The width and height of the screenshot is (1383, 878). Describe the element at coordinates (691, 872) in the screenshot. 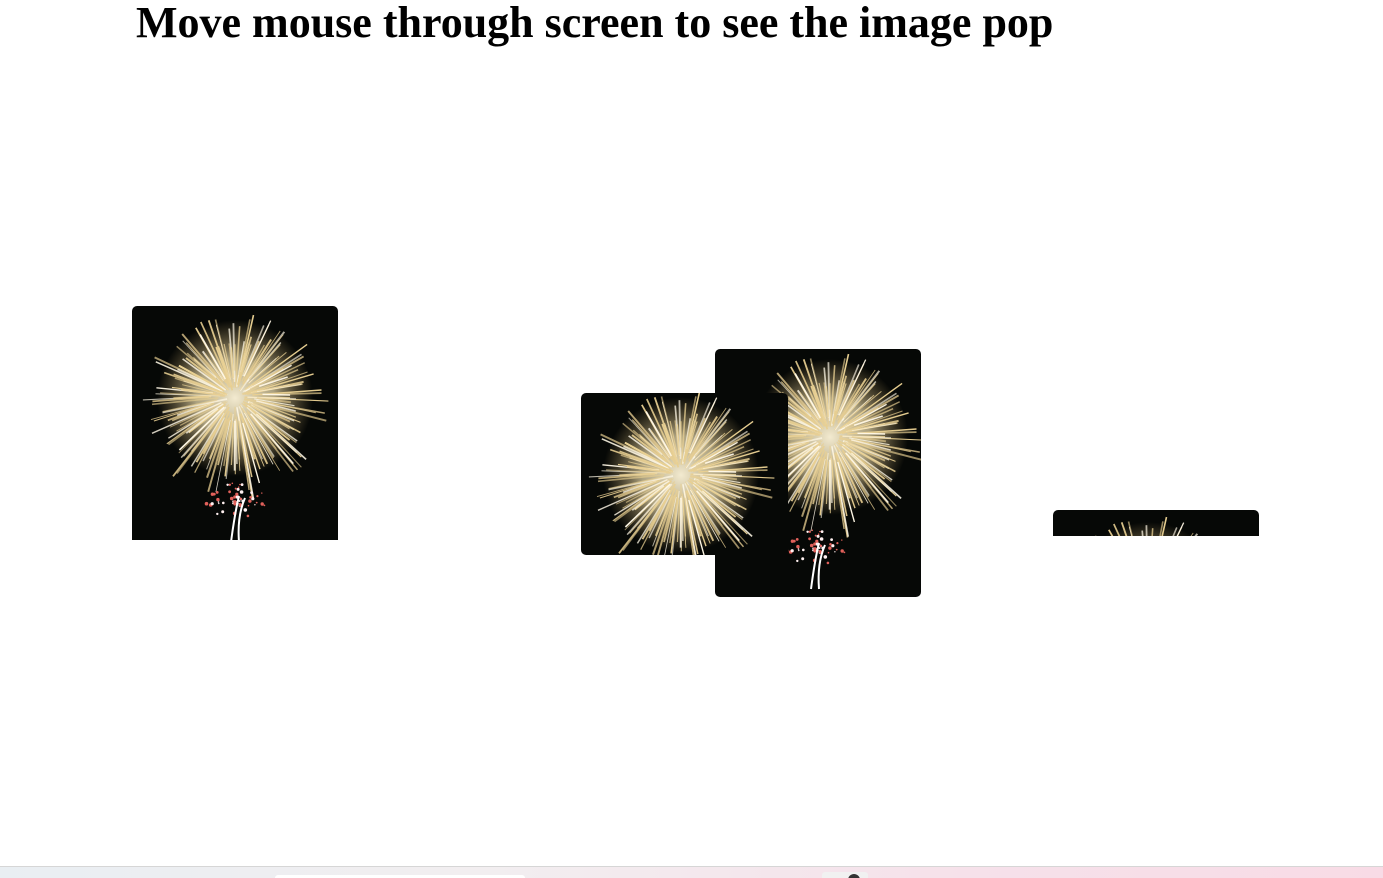

I see `taskbar` at that location.